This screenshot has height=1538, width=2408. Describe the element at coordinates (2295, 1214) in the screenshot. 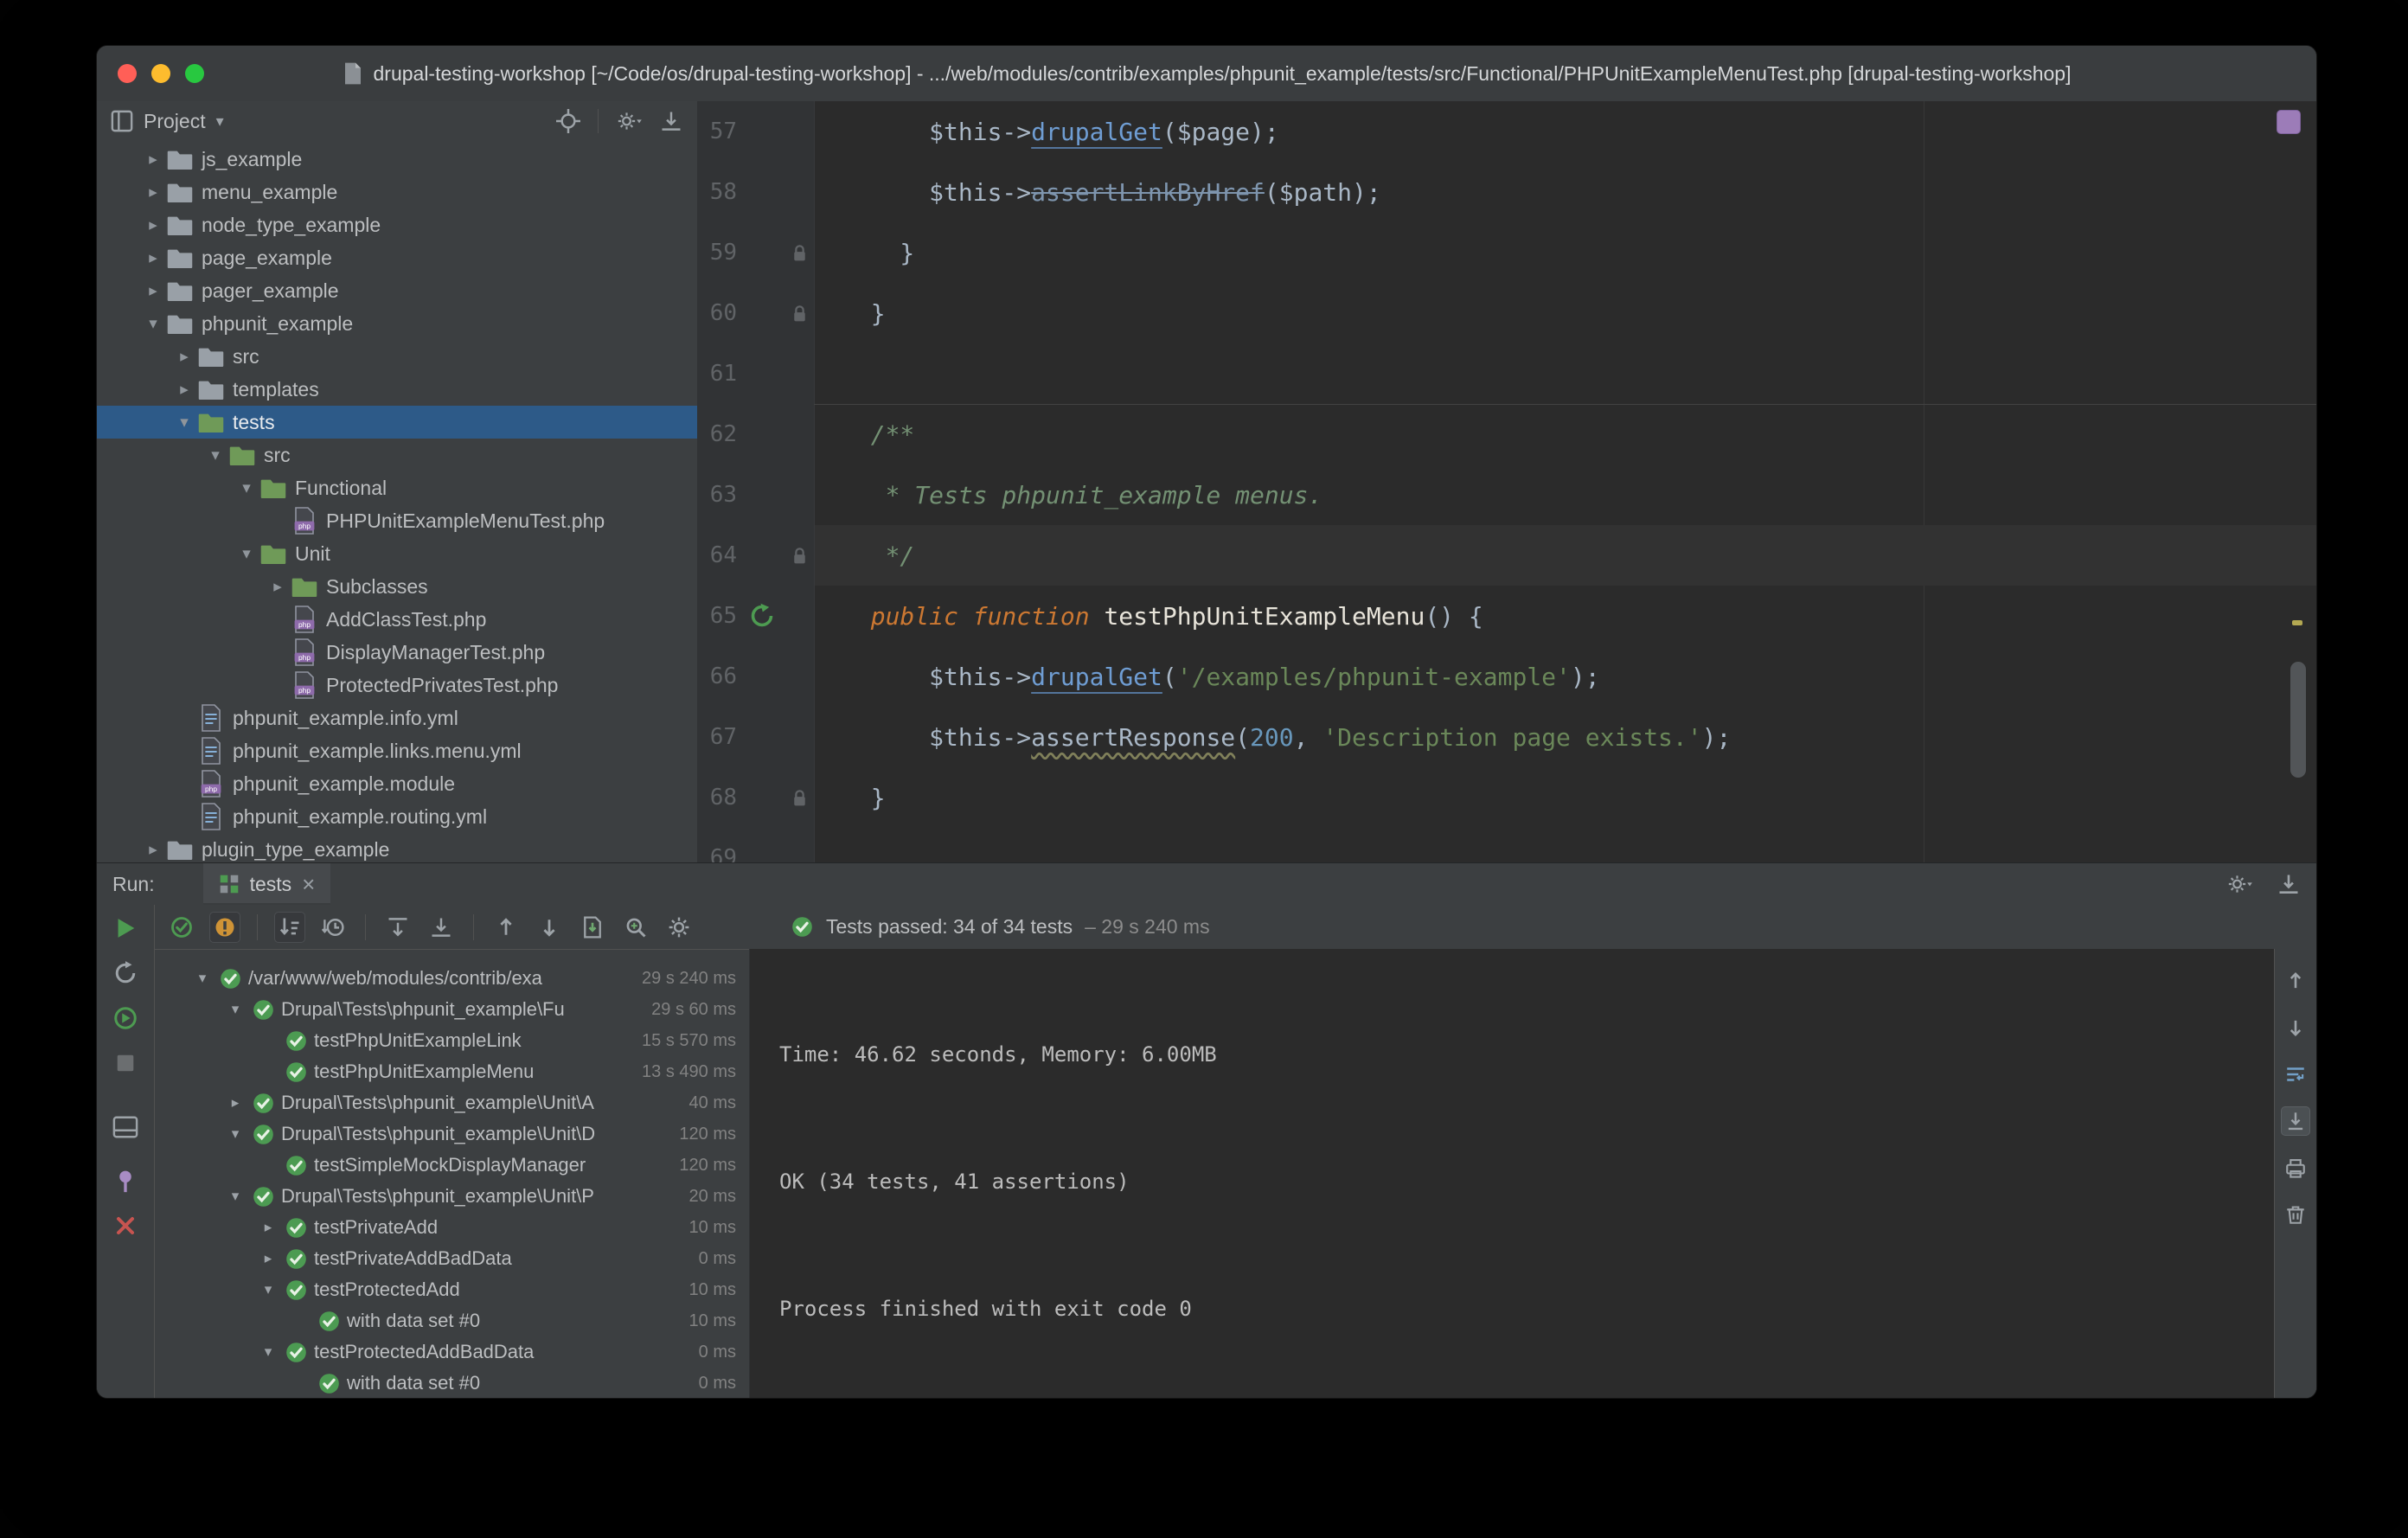

I see `clear-all-button` at that location.